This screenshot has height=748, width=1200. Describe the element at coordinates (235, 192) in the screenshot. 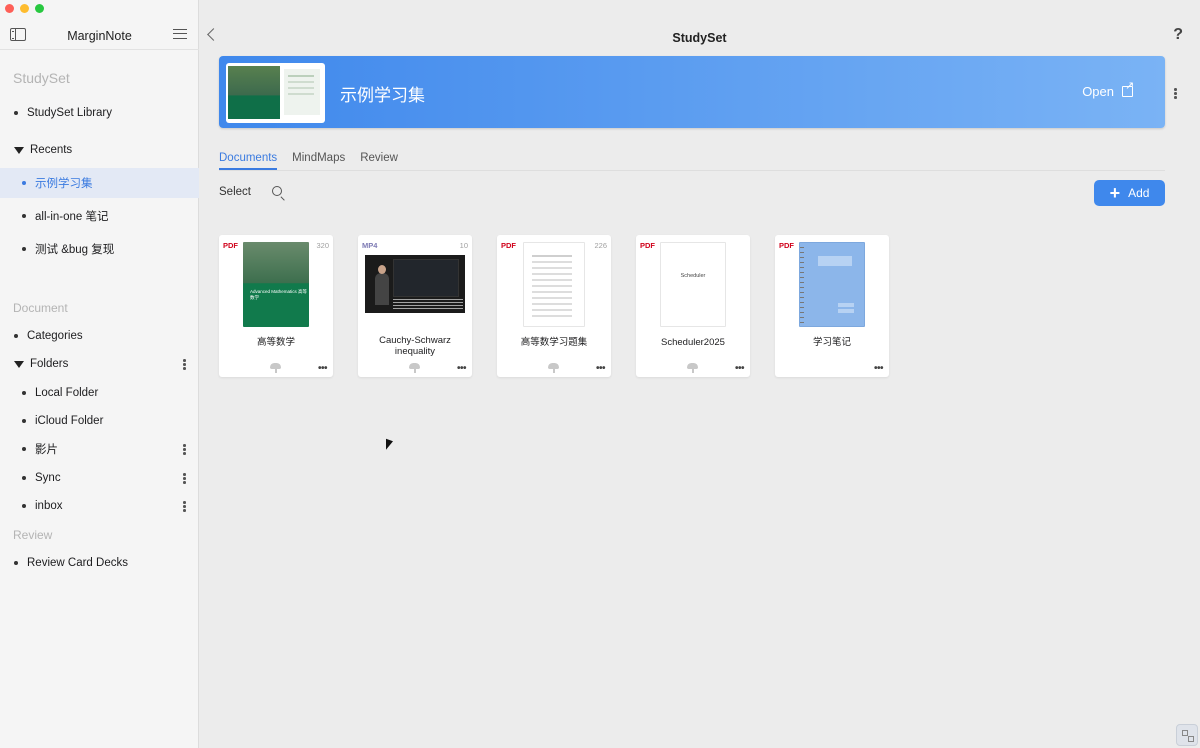

I see `select-button: Select` at that location.